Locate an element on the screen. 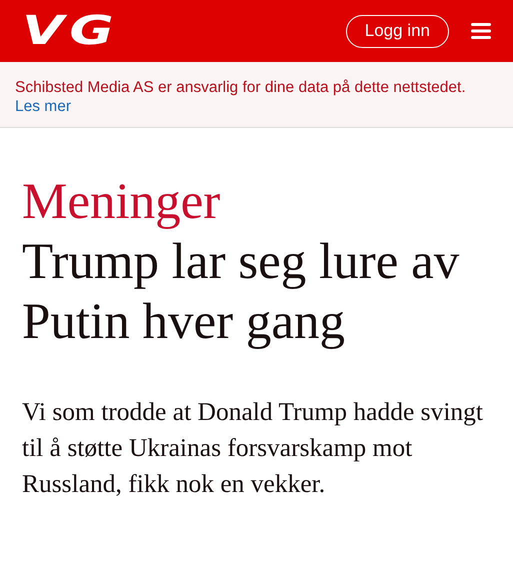 The image size is (513, 565). notice-text: Schibsted Media AS er ansvarlig for dine data på dette nettstedet. is located at coordinates (241, 87).